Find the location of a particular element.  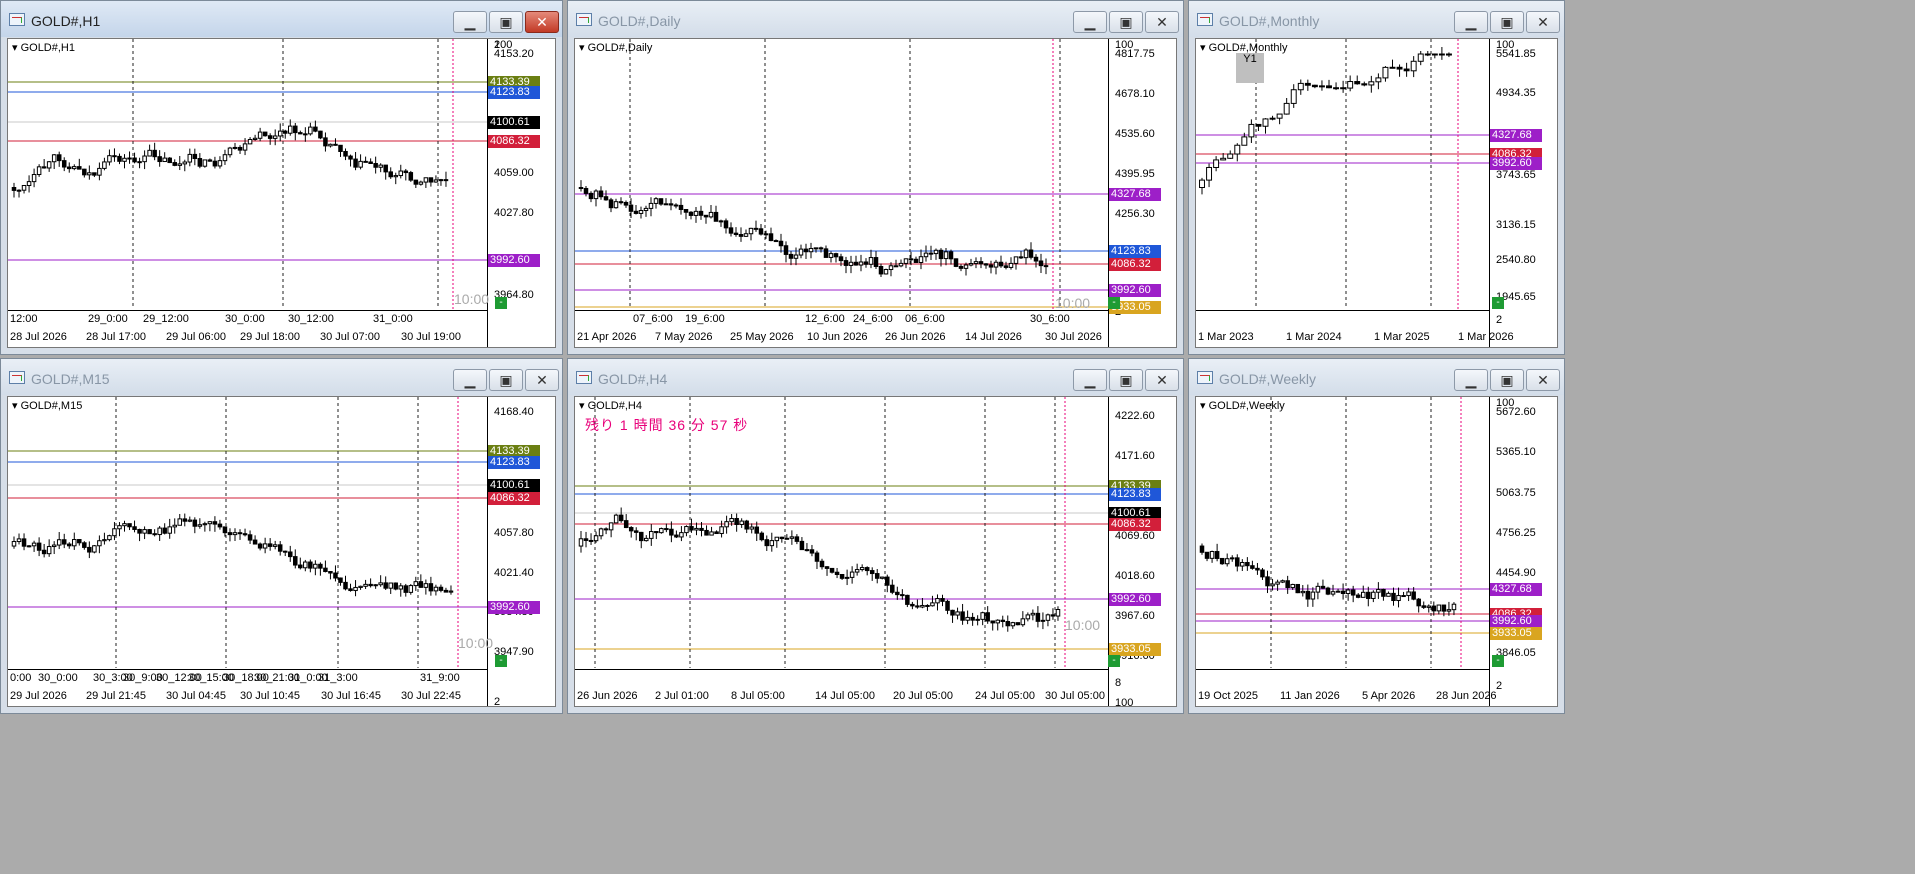

titlebar: GOLD#,Weekly ▁ ▣ ✕ is located at coordinates (1376, 377).